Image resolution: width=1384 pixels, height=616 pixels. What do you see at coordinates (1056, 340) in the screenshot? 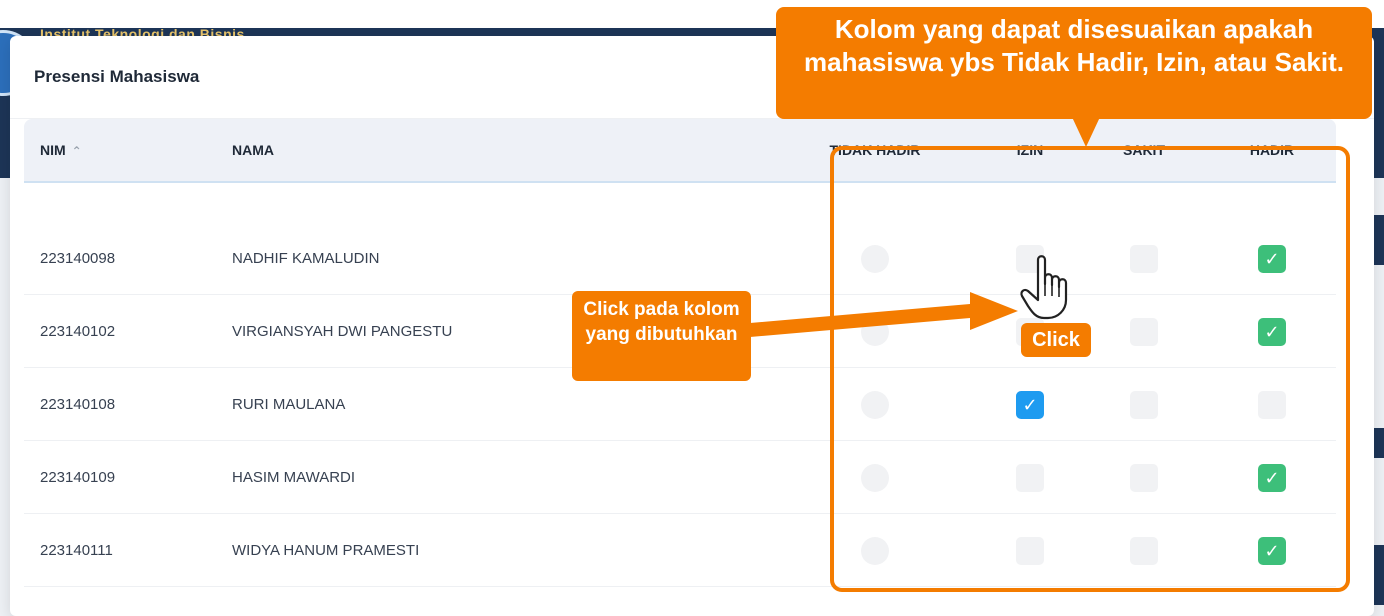
I see `annotation-click-badge: Click` at bounding box center [1056, 340].